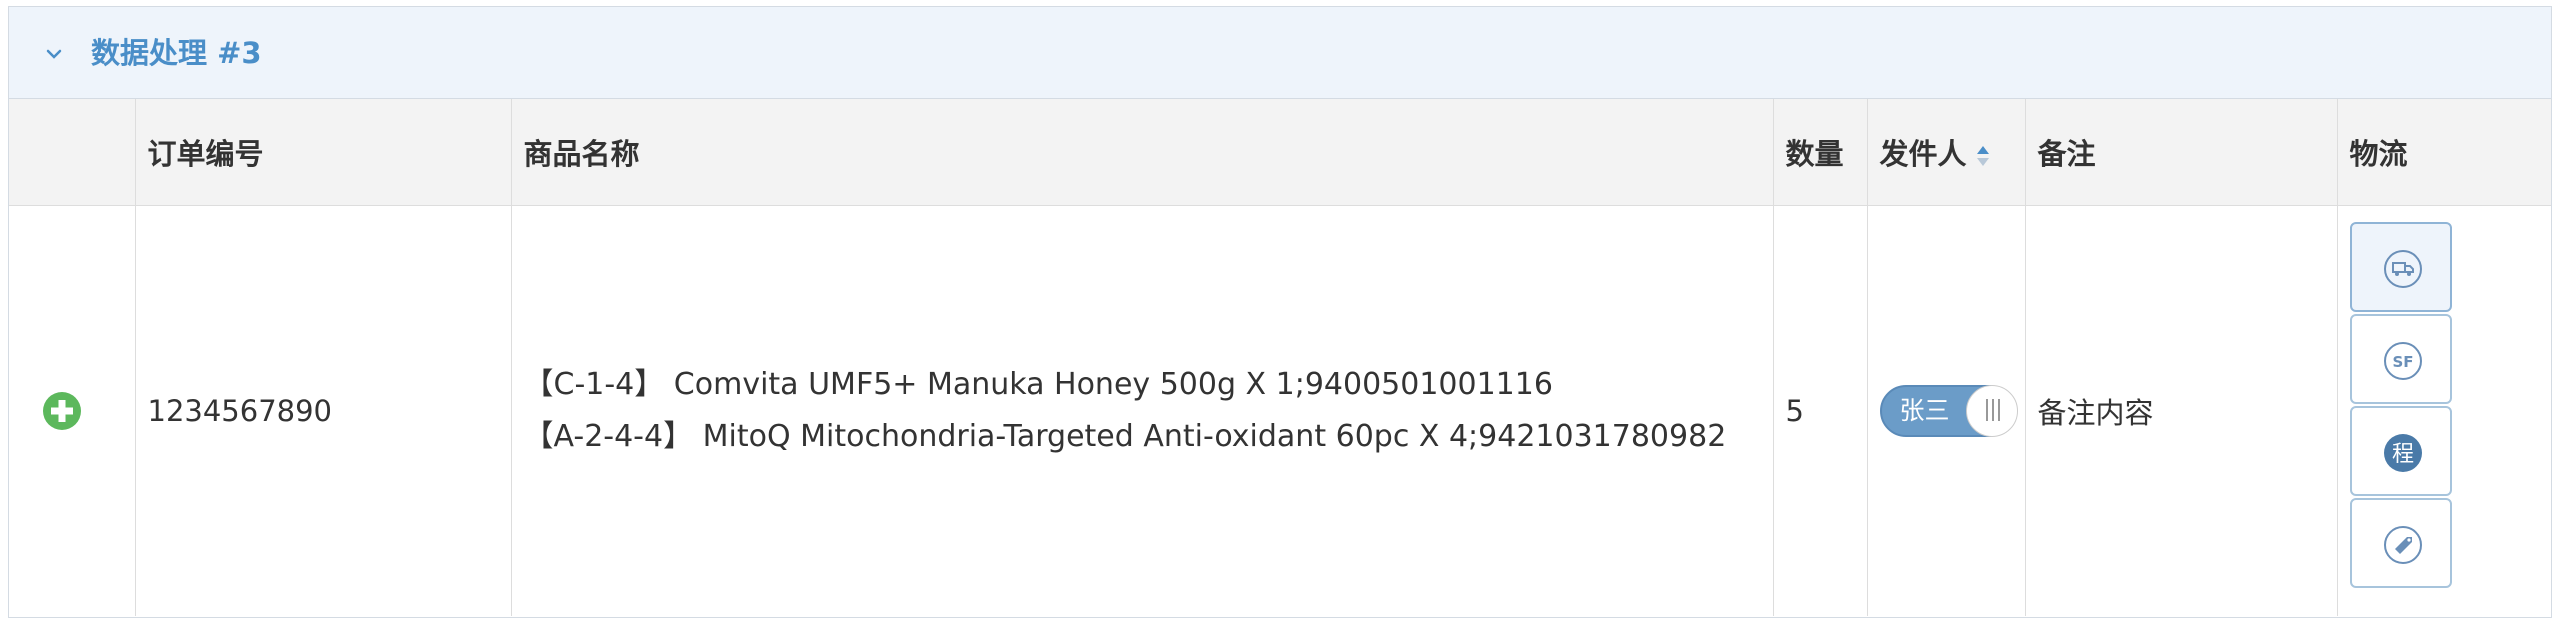 Image resolution: width=2560 pixels, height=624 pixels. Describe the element at coordinates (72, 152) in the screenshot. I see `col-expand-header` at that location.